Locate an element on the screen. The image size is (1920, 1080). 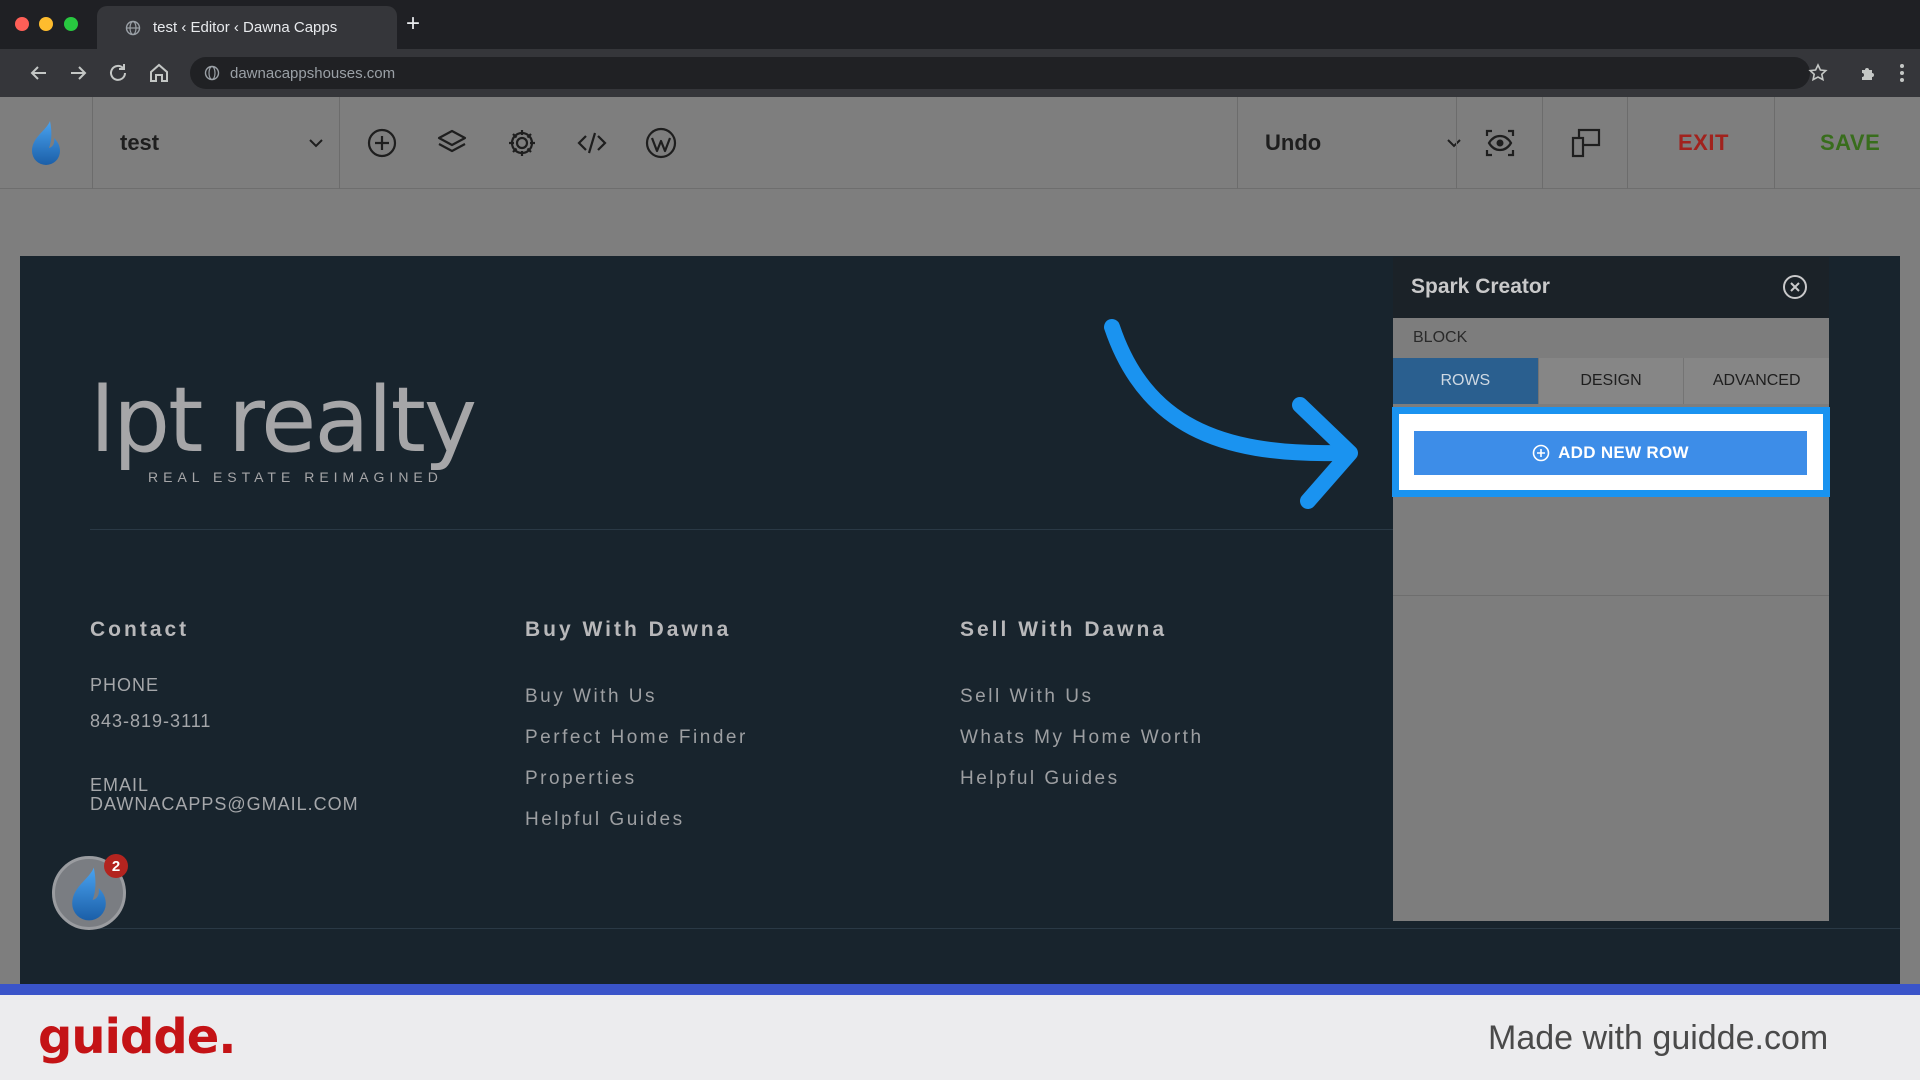
tab-title: test ‹ Editor ‹ Dawna Capps is located at coordinates (245, 27).